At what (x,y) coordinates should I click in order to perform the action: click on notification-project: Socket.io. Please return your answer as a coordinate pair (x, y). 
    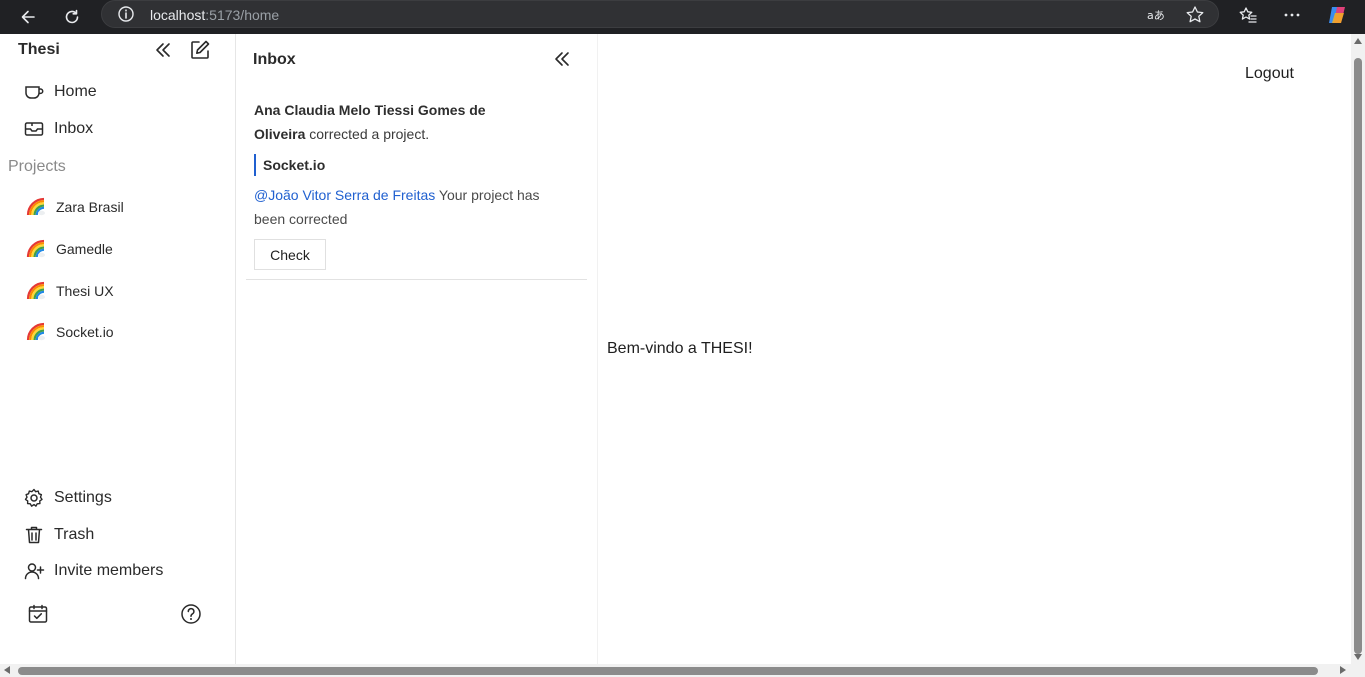
    Looking at the image, I should click on (289, 165).